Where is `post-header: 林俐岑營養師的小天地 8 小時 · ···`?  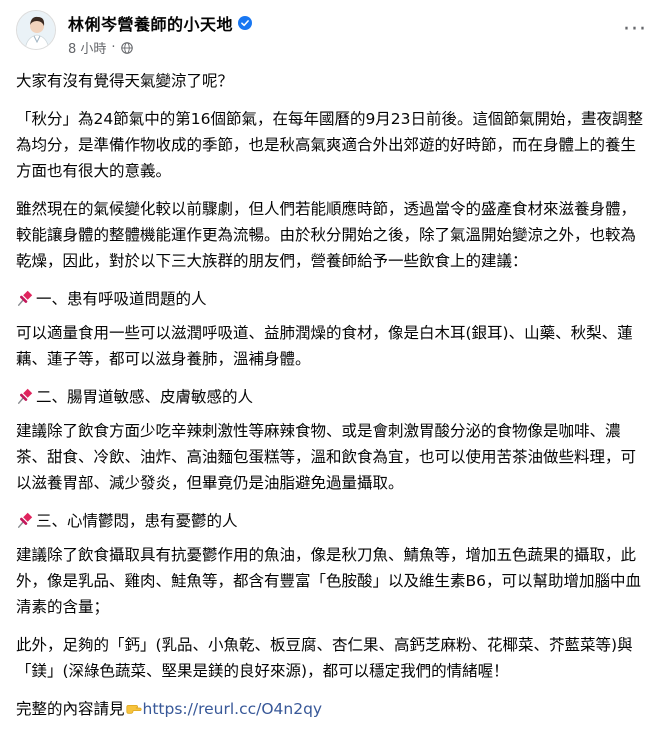 post-header: 林俐岑營養師的小天地 8 小時 · ··· is located at coordinates (331, 34).